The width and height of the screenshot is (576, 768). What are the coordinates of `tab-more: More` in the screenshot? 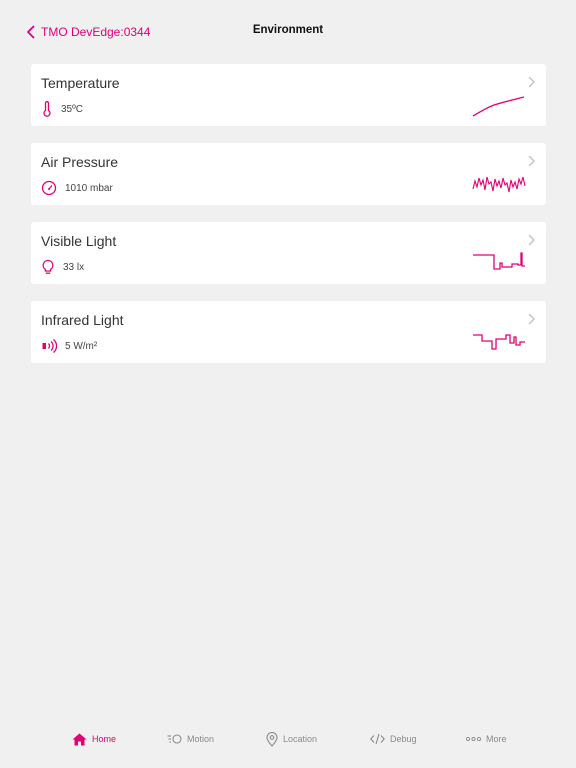 It's located at (486, 739).